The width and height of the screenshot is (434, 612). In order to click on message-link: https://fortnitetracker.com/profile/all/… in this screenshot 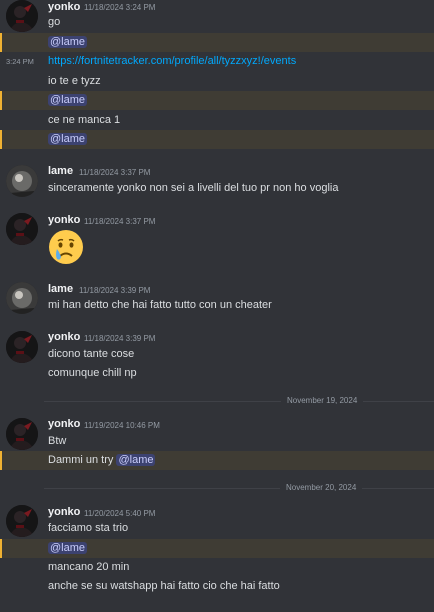, I will do `click(172, 61)`.